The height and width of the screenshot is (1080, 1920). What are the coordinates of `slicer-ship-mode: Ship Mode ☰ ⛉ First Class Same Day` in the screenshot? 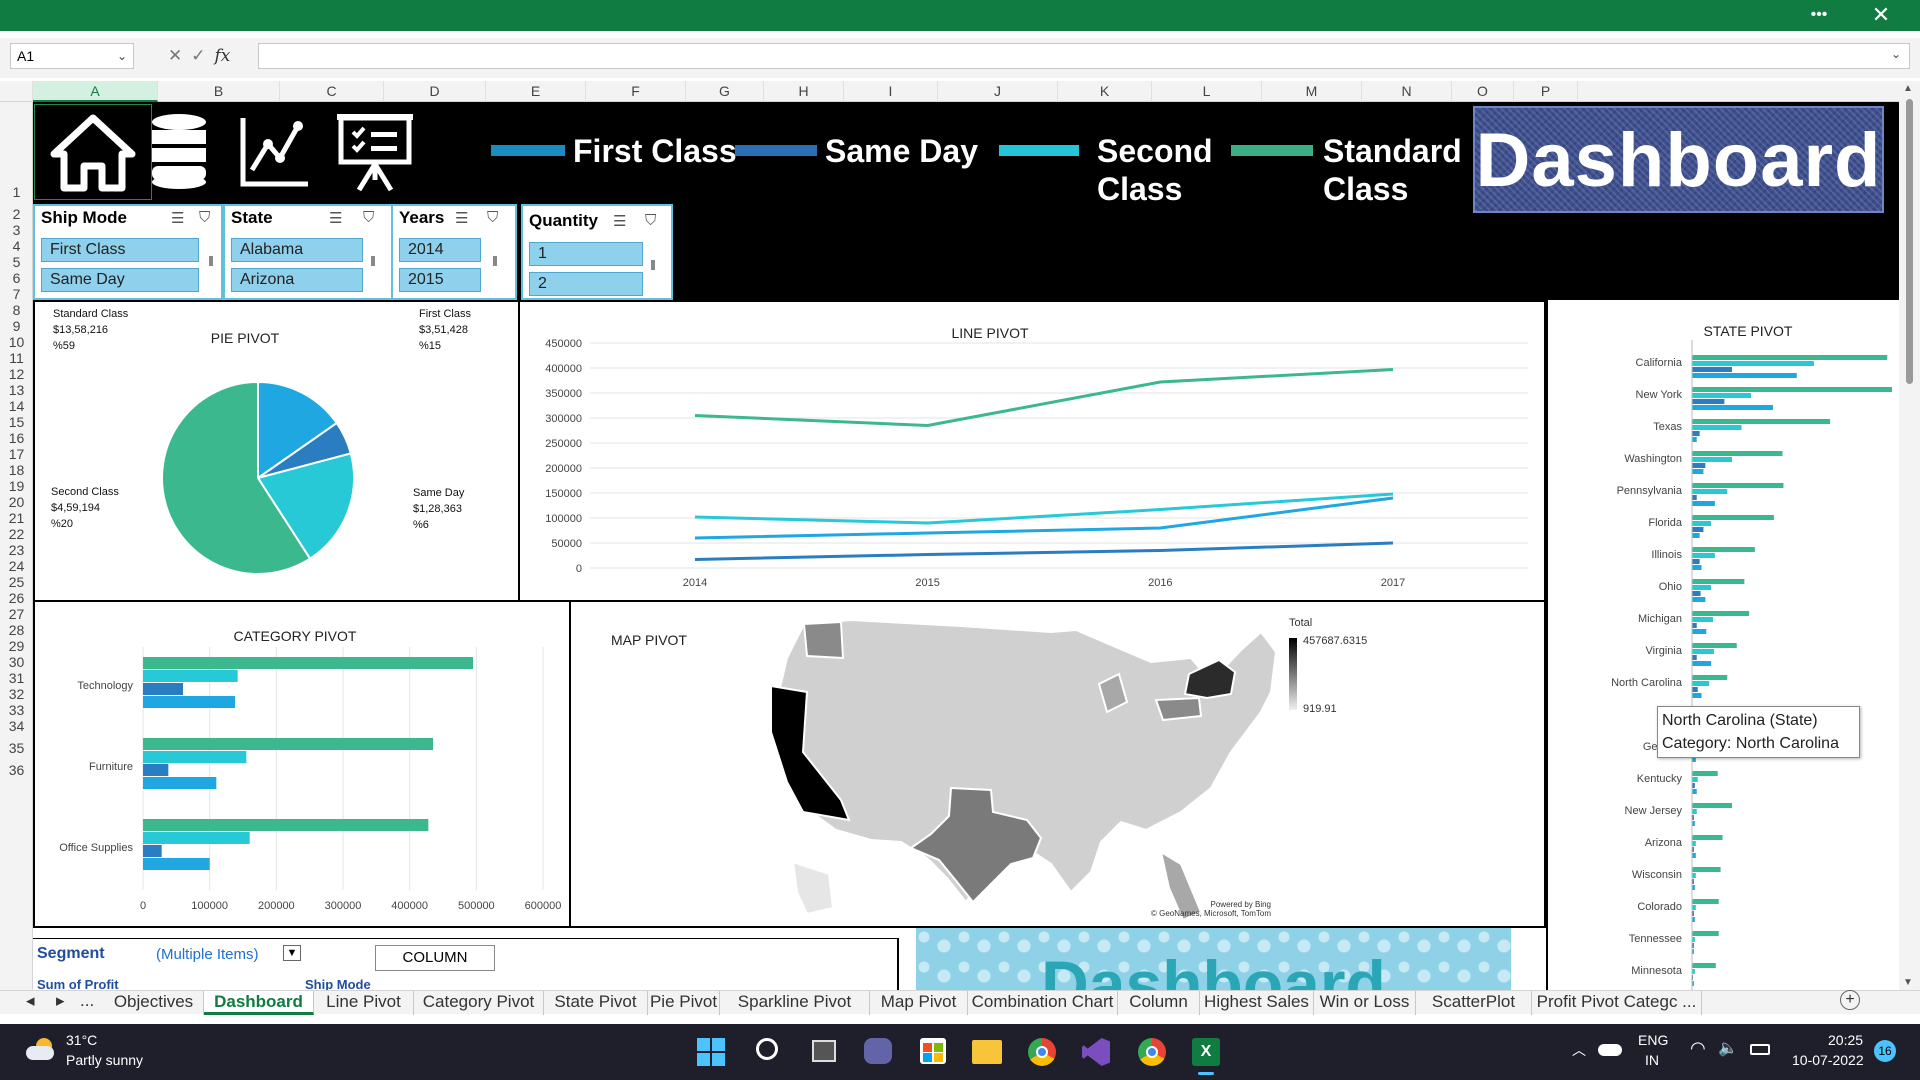 It's located at (128, 252).